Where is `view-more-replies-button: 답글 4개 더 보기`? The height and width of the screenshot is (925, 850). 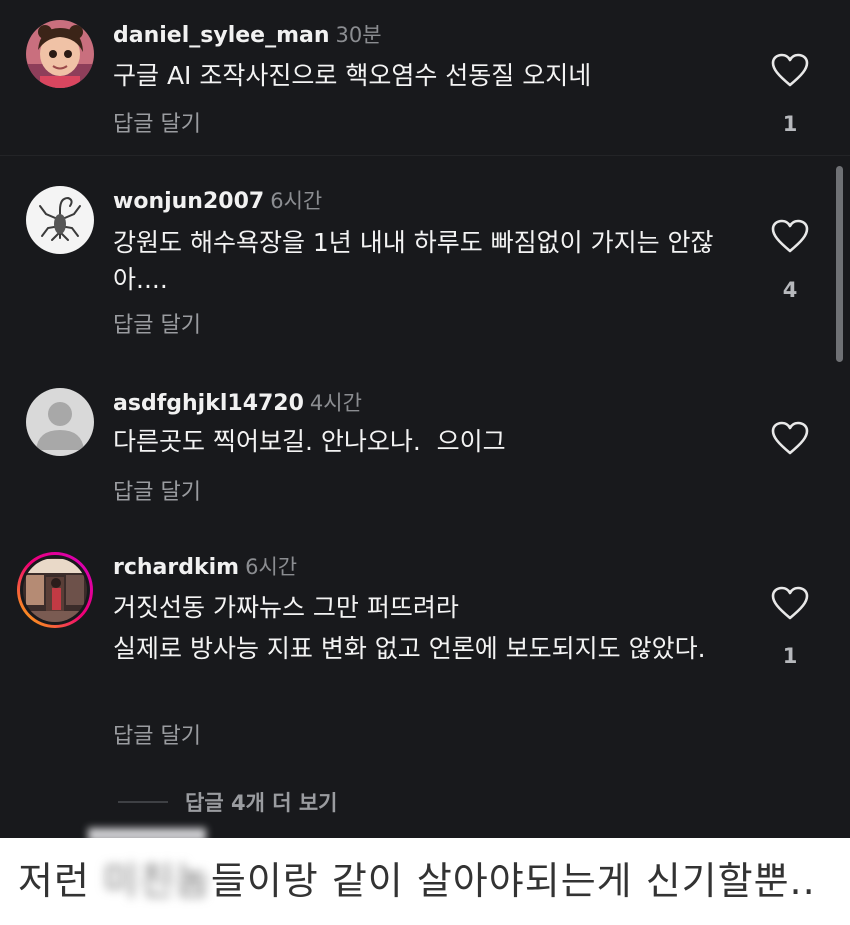 view-more-replies-button: 답글 4개 더 보기 is located at coordinates (227, 802).